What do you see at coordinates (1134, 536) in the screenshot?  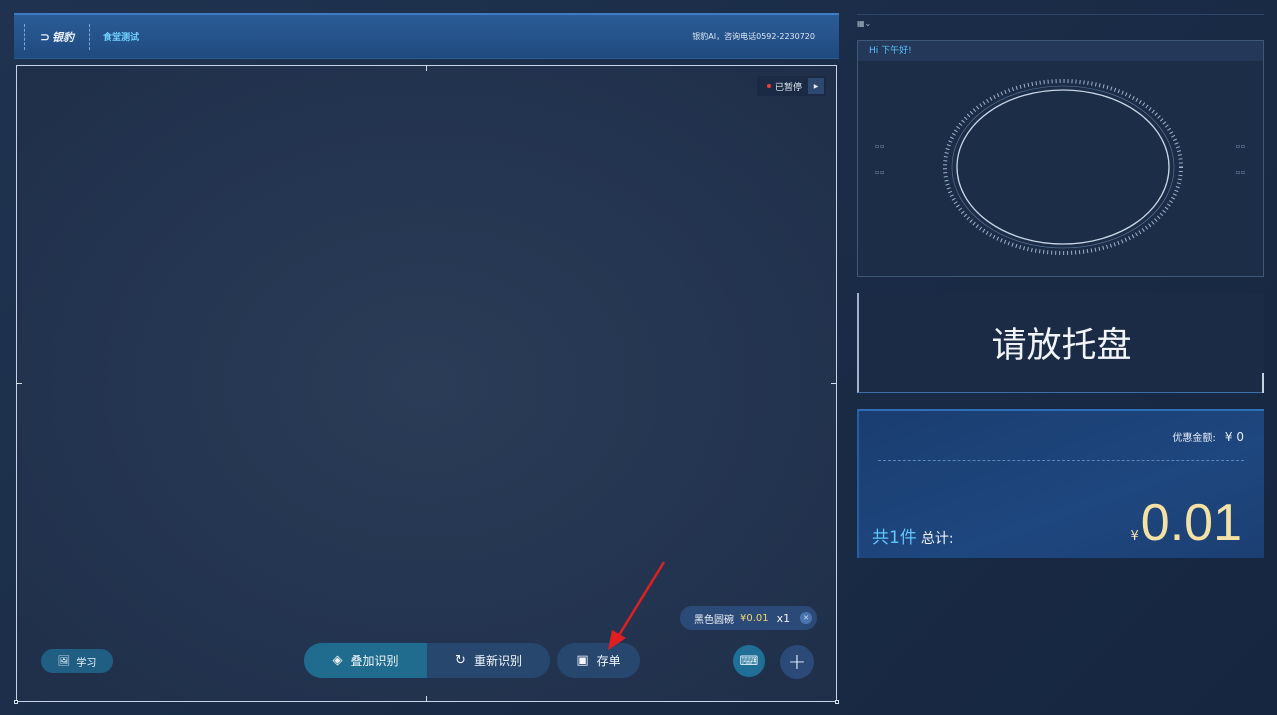 I see `currency-symbol: ¥` at bounding box center [1134, 536].